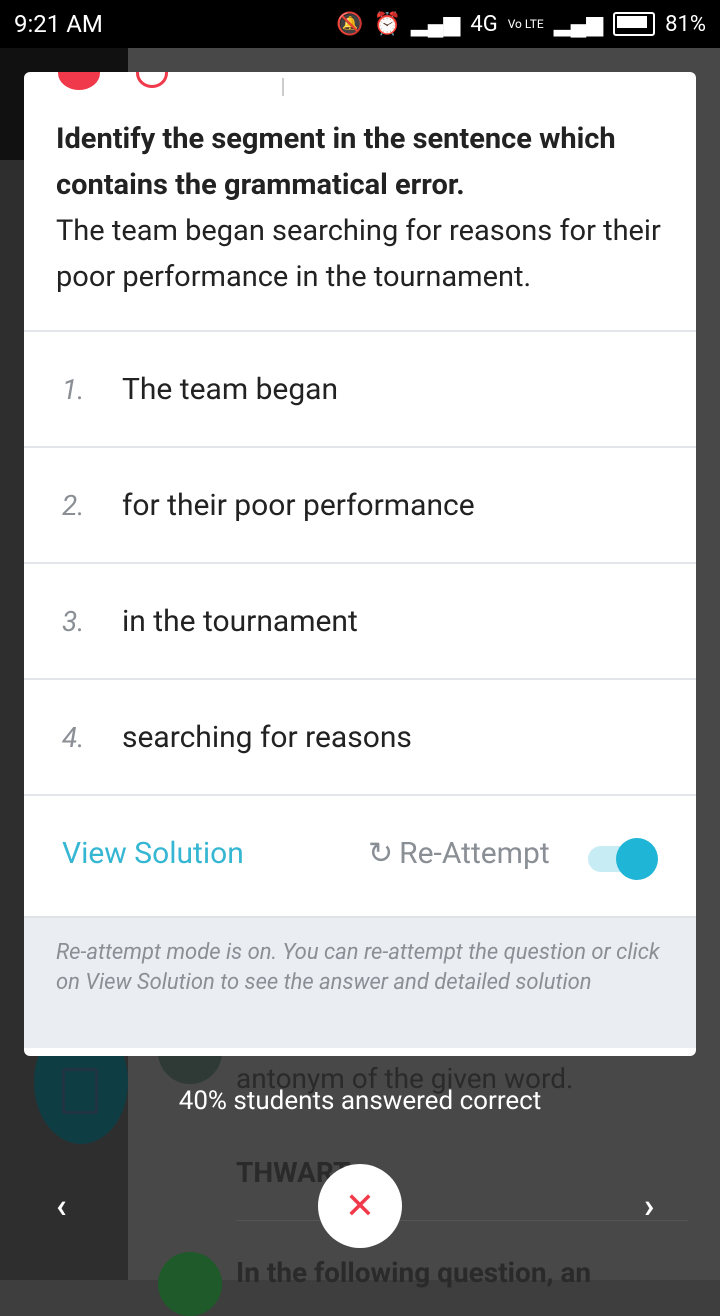  I want to click on battery-level: 81%, so click(685, 24).